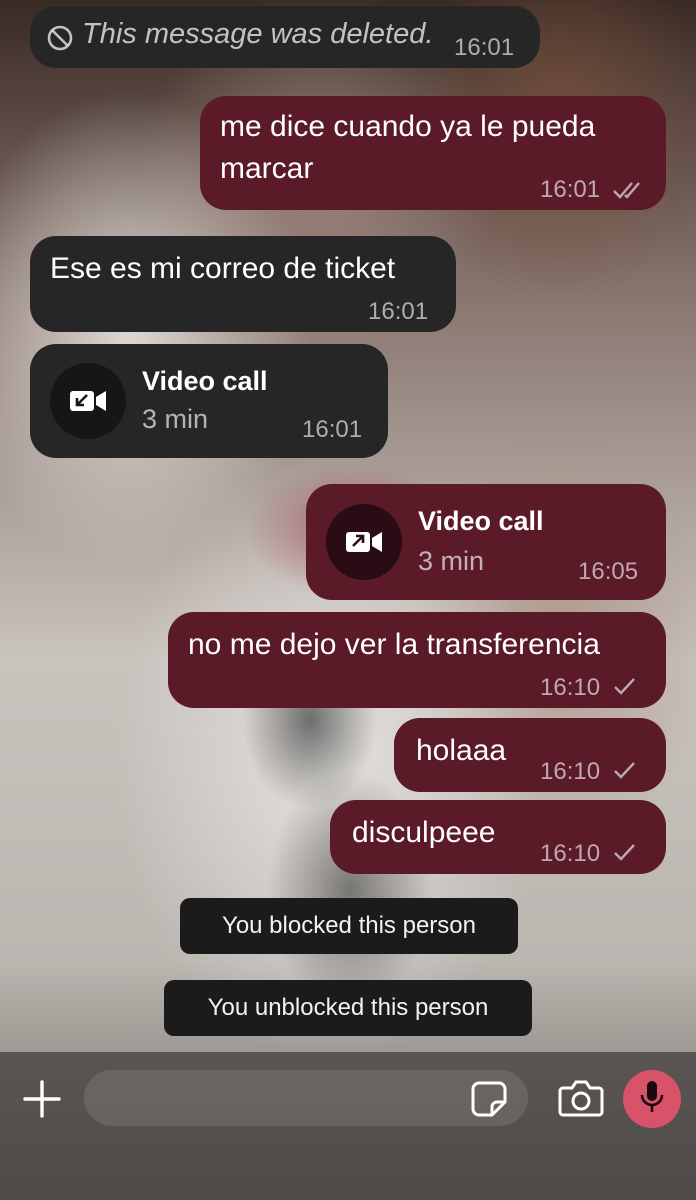 The height and width of the screenshot is (1200, 696). Describe the element at coordinates (581, 1098) in the screenshot. I see `camera-icon` at that location.